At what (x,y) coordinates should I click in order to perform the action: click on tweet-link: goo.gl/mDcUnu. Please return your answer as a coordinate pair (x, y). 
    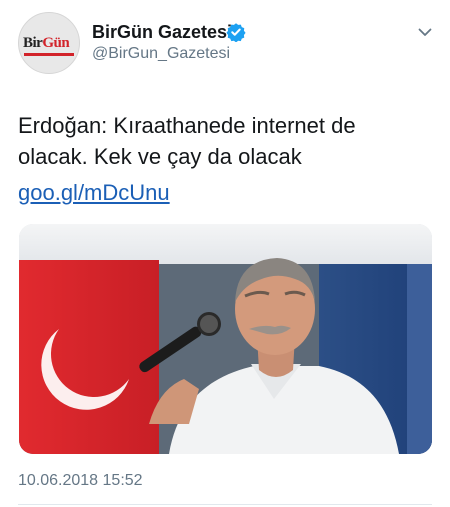
    Looking at the image, I should click on (94, 193).